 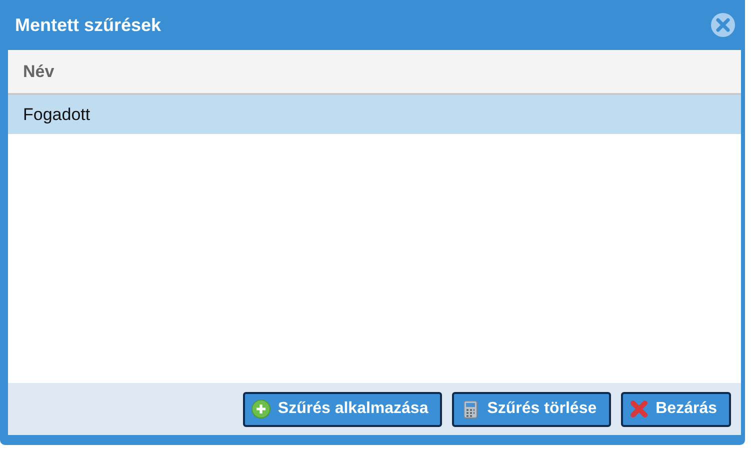 I want to click on close-button: Bezárás, so click(x=675, y=409).